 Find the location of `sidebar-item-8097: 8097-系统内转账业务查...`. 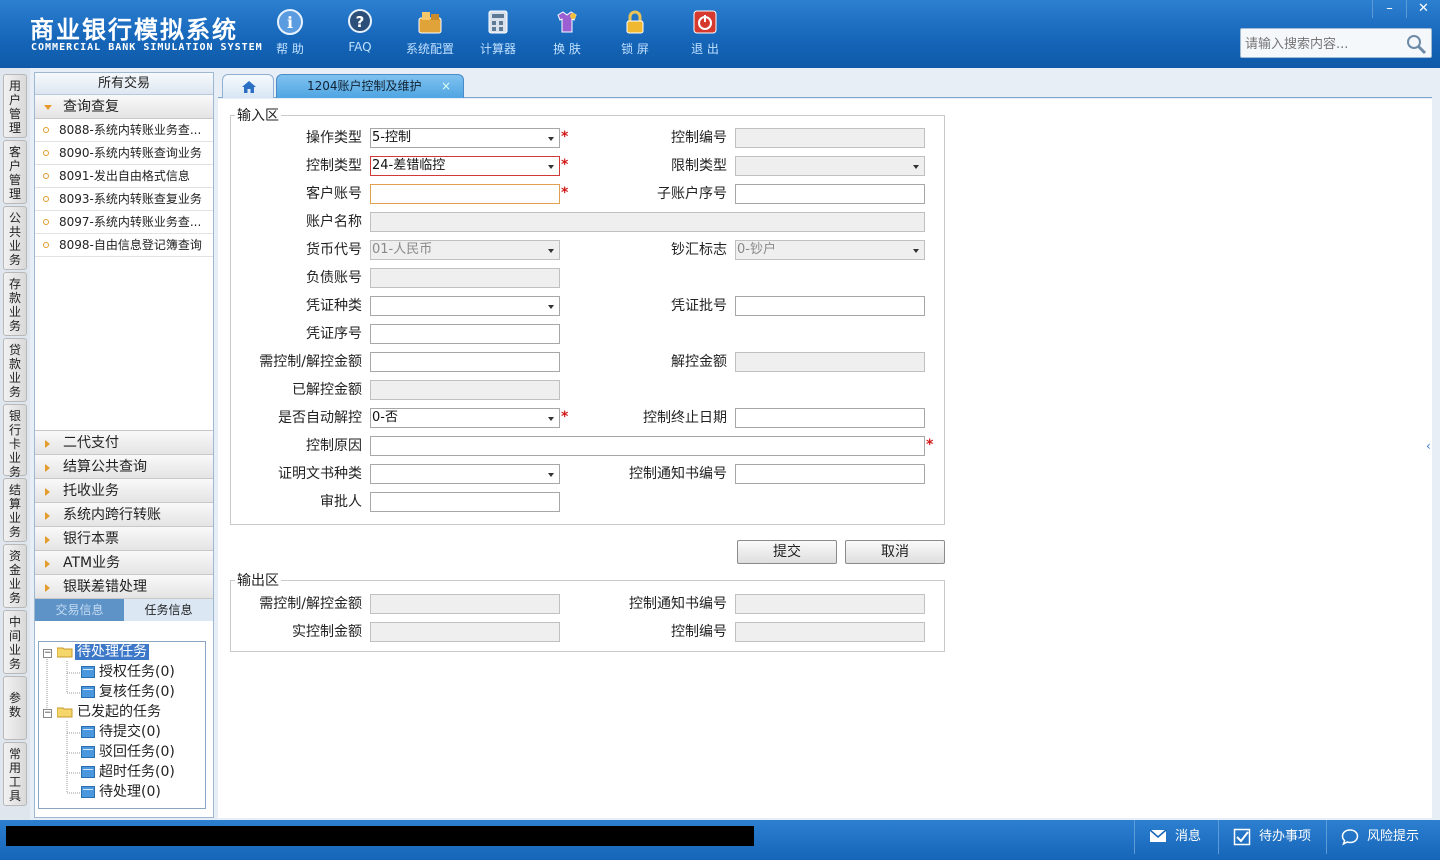

sidebar-item-8097: 8097-系统内转账业务查... is located at coordinates (124, 222).